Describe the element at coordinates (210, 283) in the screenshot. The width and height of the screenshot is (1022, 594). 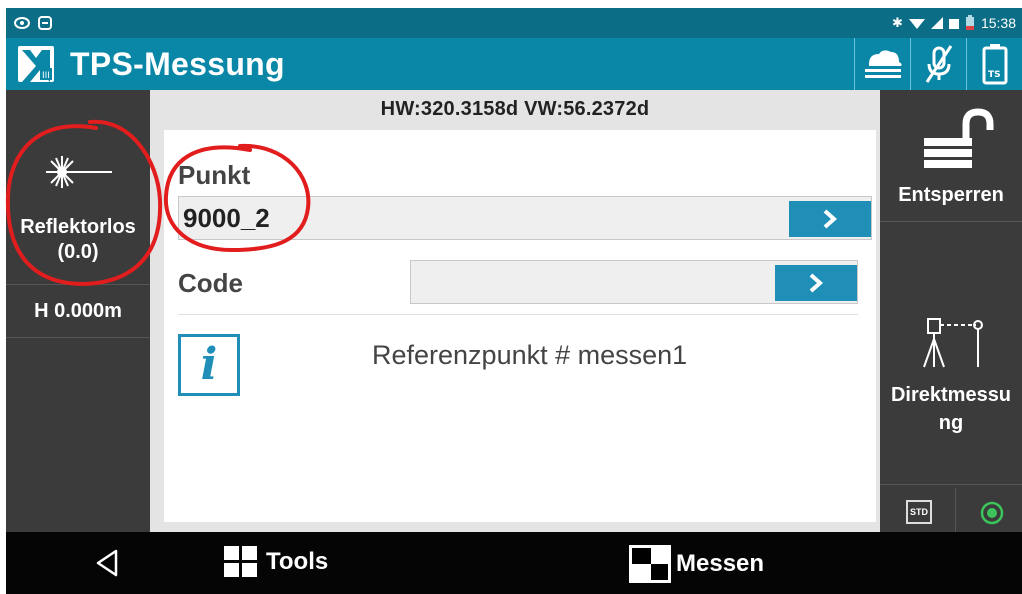
I see `code-label: Code` at that location.